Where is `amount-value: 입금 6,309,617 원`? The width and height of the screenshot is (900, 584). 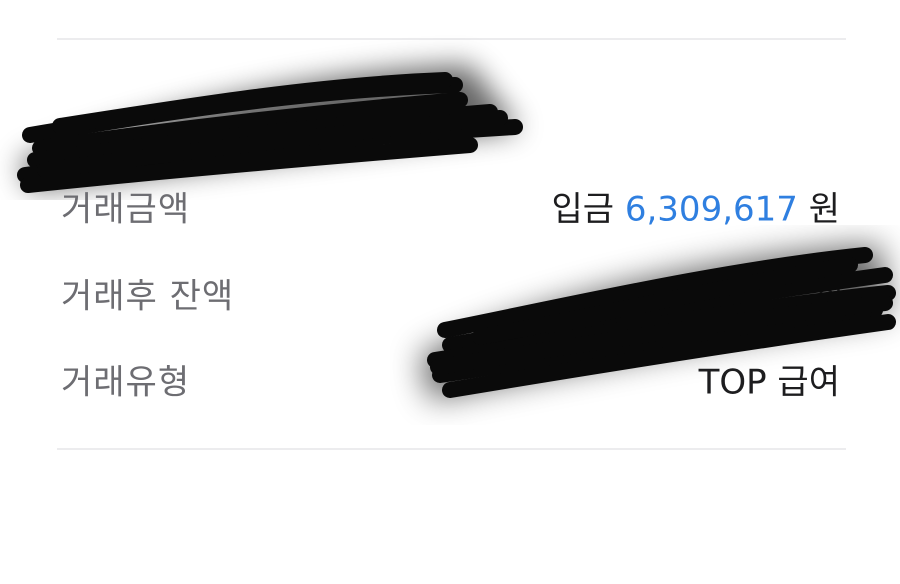
amount-value: 입금 6,309,617 원 is located at coordinates (695, 206).